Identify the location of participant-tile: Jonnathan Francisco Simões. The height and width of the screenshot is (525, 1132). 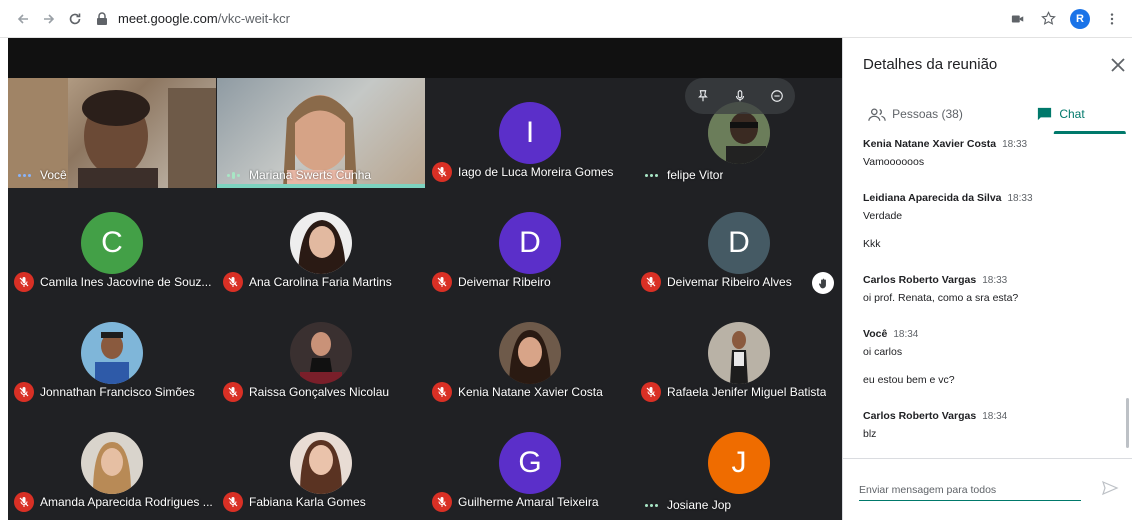
(112, 353).